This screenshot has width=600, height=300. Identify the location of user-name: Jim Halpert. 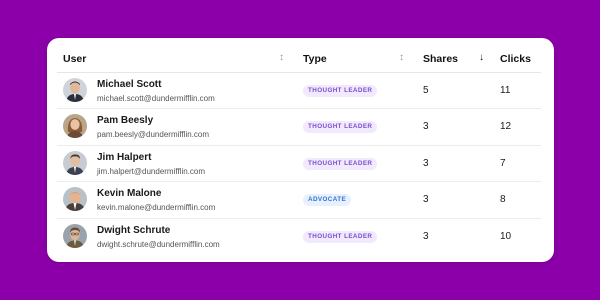
(124, 157).